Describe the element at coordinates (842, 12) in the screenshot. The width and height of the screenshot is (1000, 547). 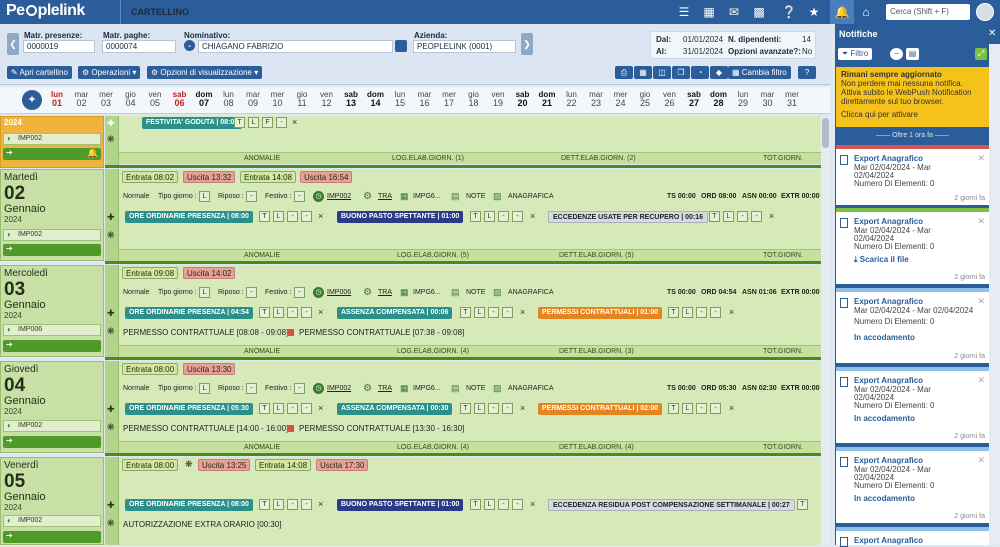
I see `bell-icon: 🔔` at that location.